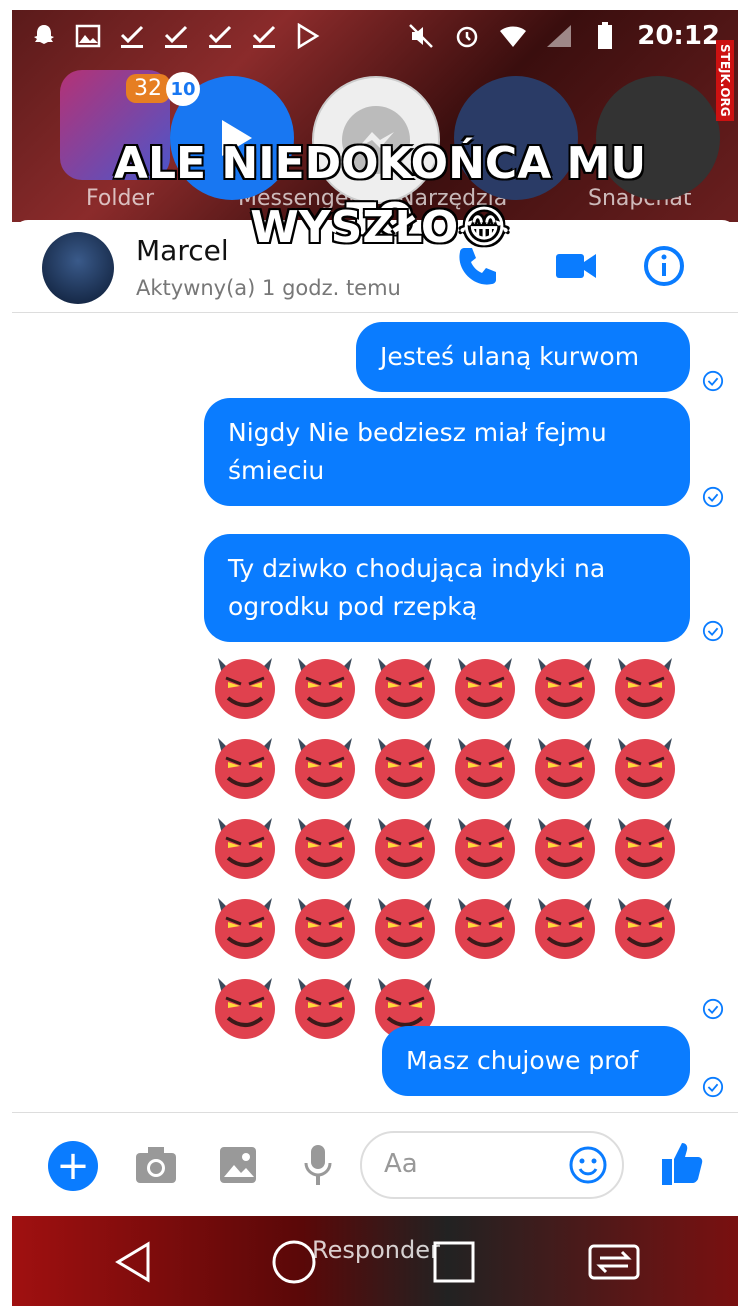 This screenshot has width=750, height=1316. I want to click on thumbs-up-icon, so click(682, 1163).